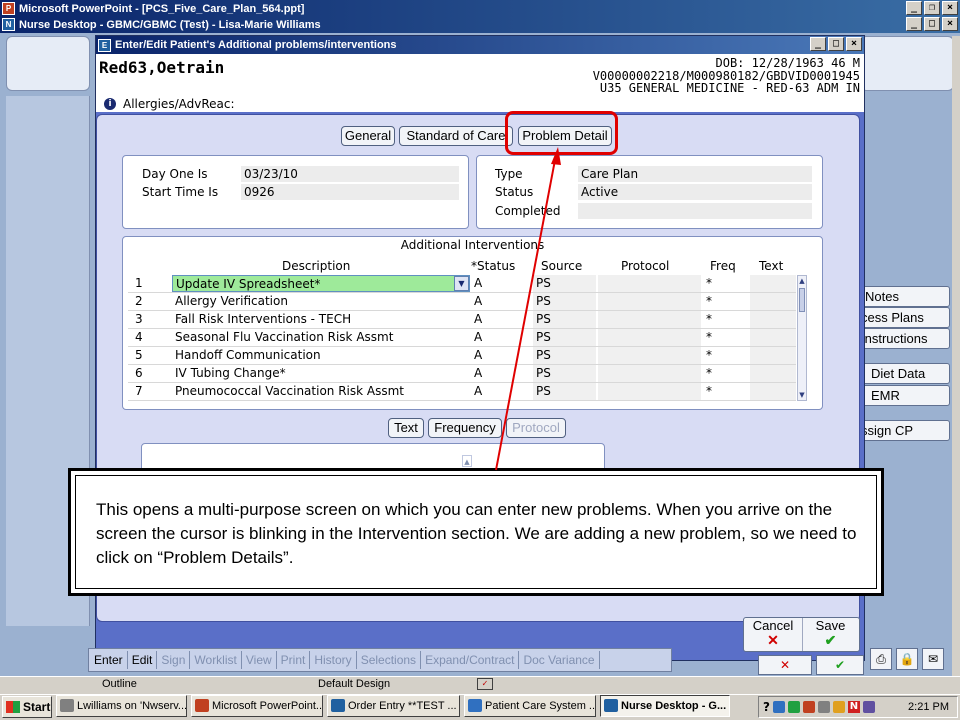  What do you see at coordinates (928, 707) in the screenshot?
I see `clock: 2:21 PM` at bounding box center [928, 707].